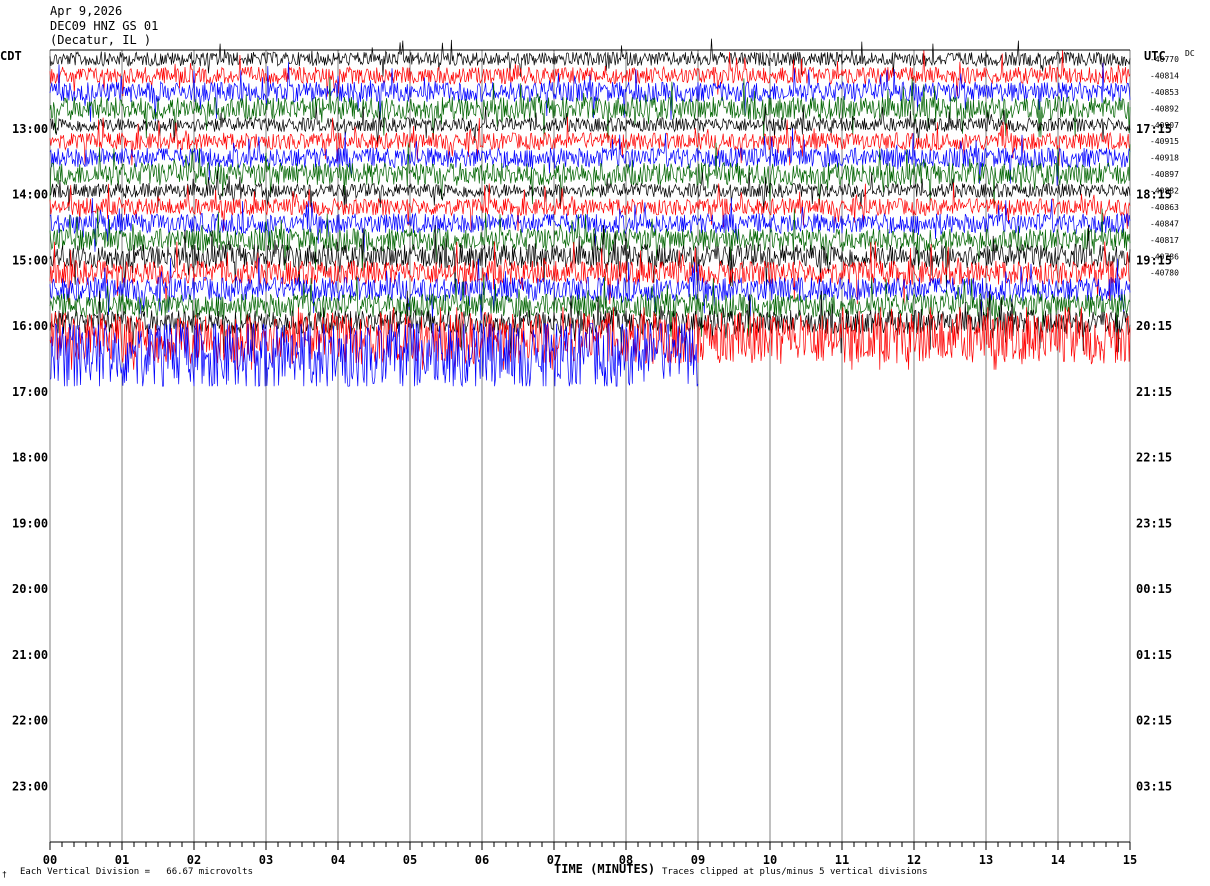 This screenshot has height=886, width=1210. I want to click on x-tick-label: 05, so click(410, 860).